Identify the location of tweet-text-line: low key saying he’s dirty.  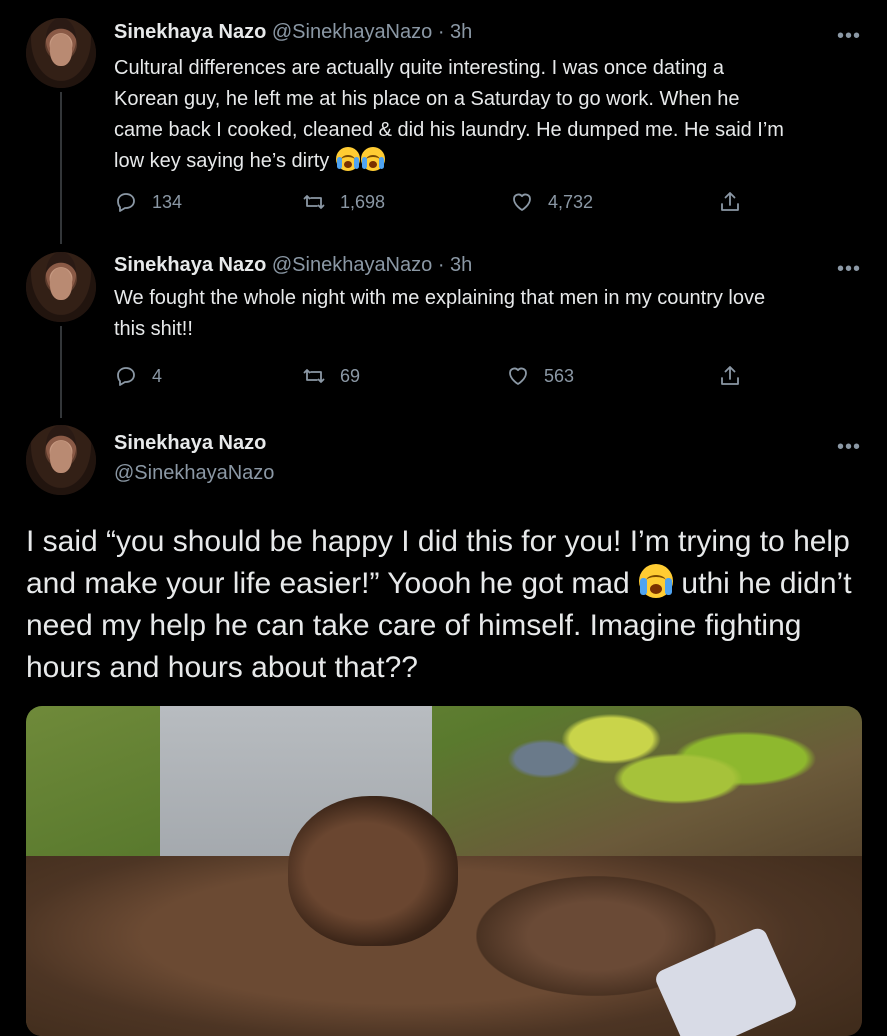
(489, 161).